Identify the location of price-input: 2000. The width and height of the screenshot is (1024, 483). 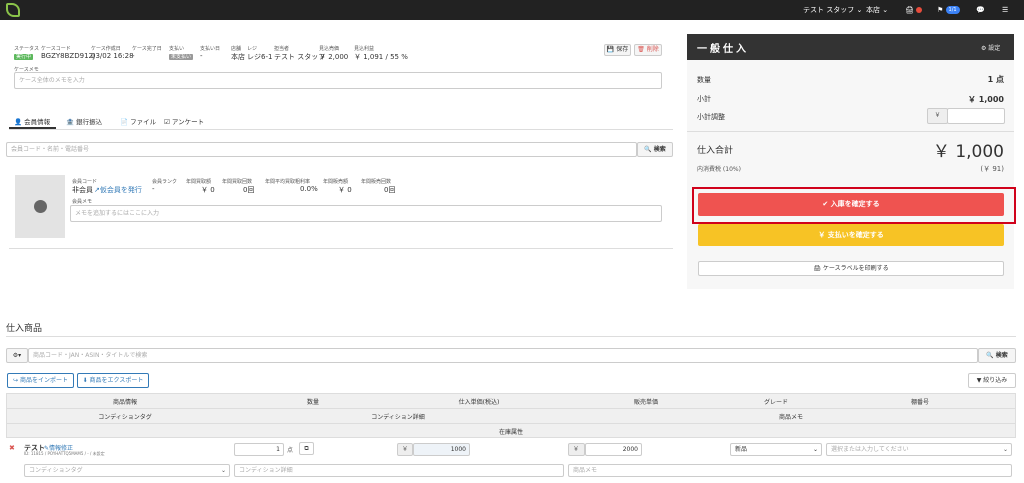
(613, 449).